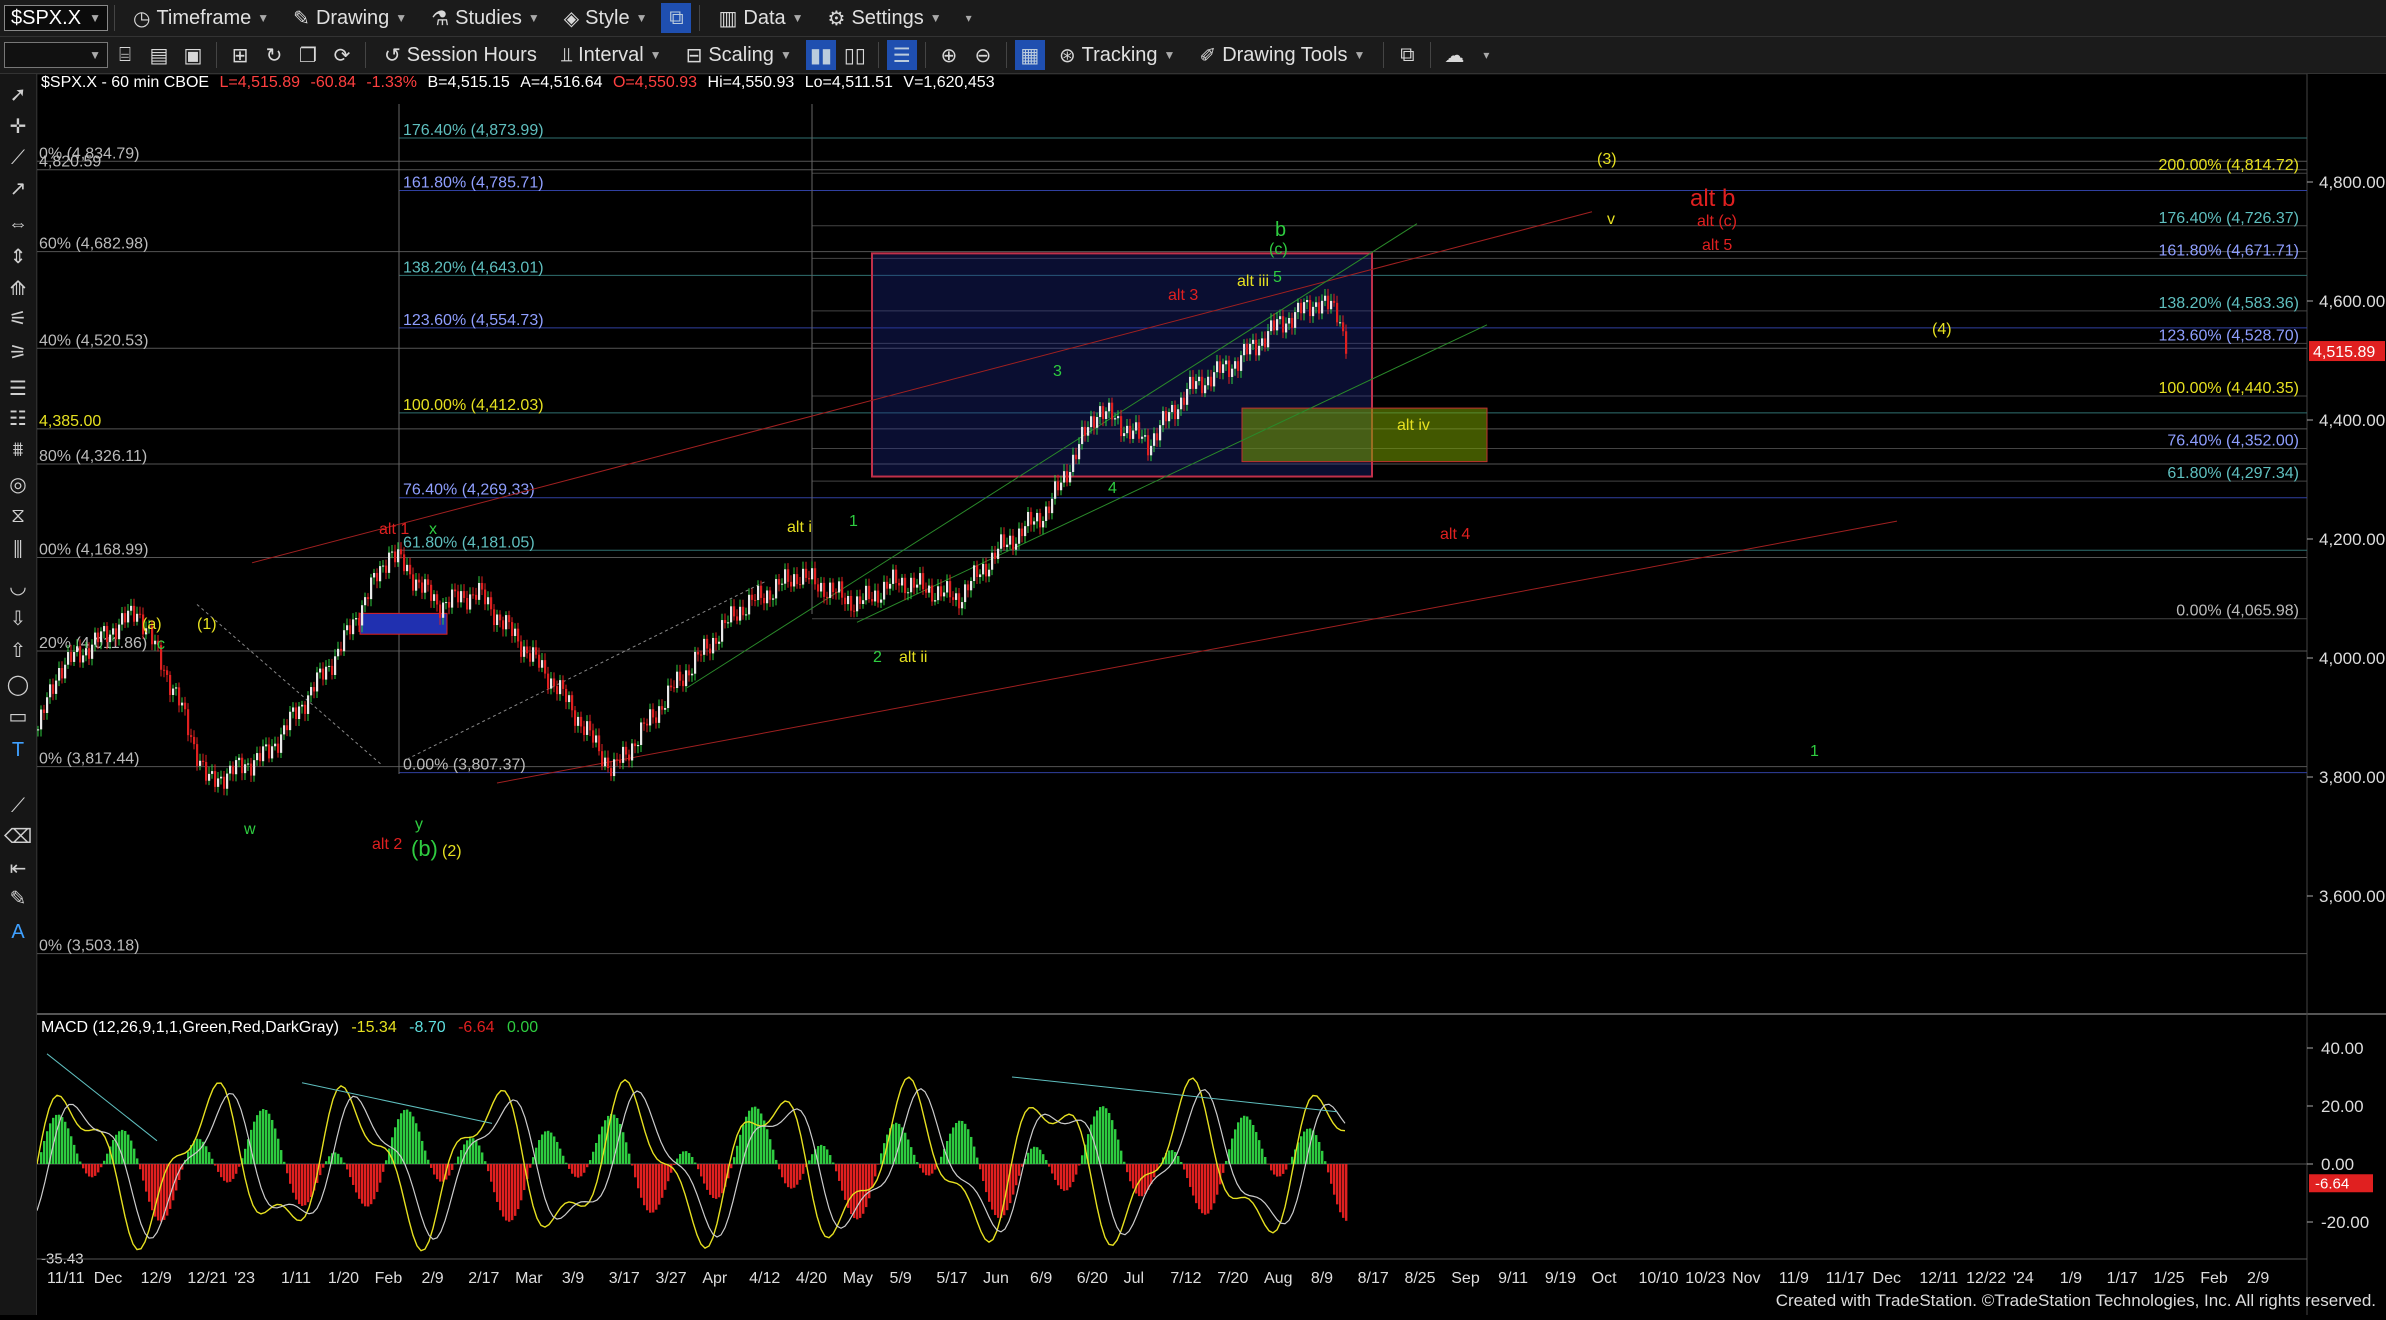 Image resolution: width=2386 pixels, height=1320 pixels. Describe the element at coordinates (159, 55) in the screenshot. I see `template-icon: ▤` at that location.